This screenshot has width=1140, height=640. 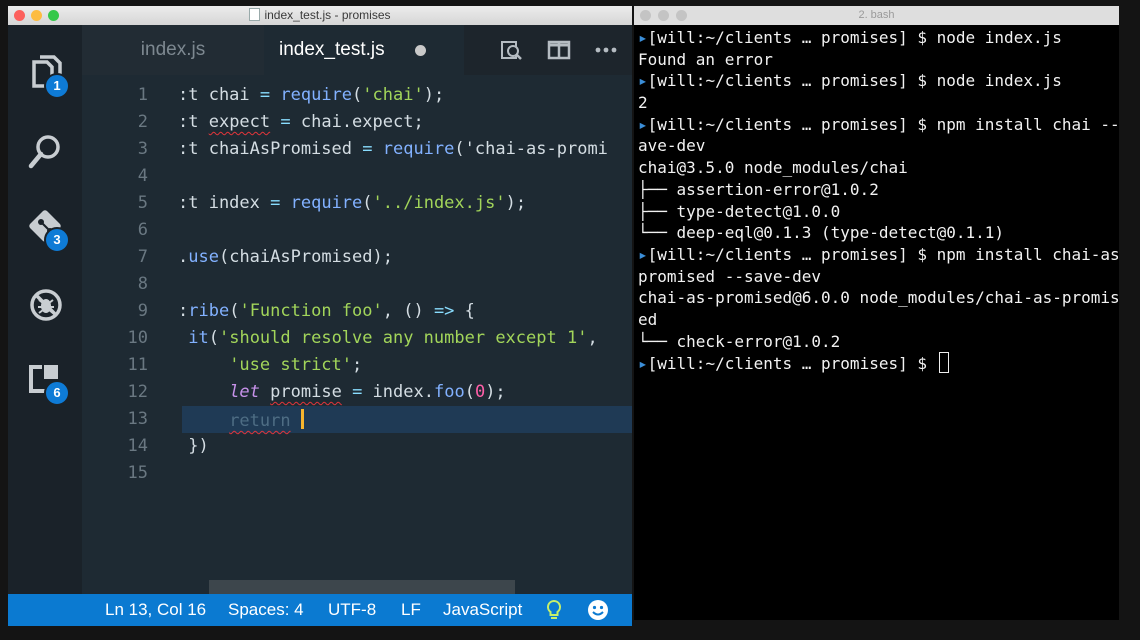 What do you see at coordinates (364, 50) in the screenshot?
I see `tab-index-test-js: index_test.js` at bounding box center [364, 50].